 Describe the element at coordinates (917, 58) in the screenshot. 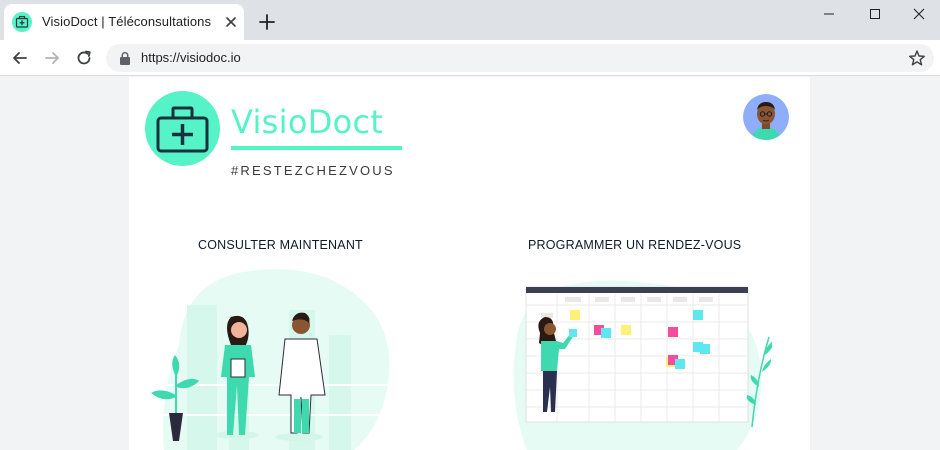

I see `star-icon` at that location.